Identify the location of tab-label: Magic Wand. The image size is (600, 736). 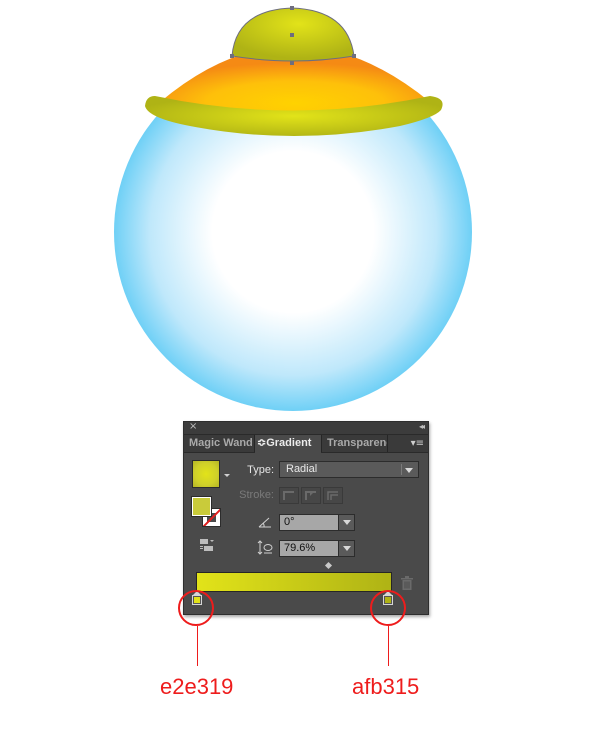
(221, 443).